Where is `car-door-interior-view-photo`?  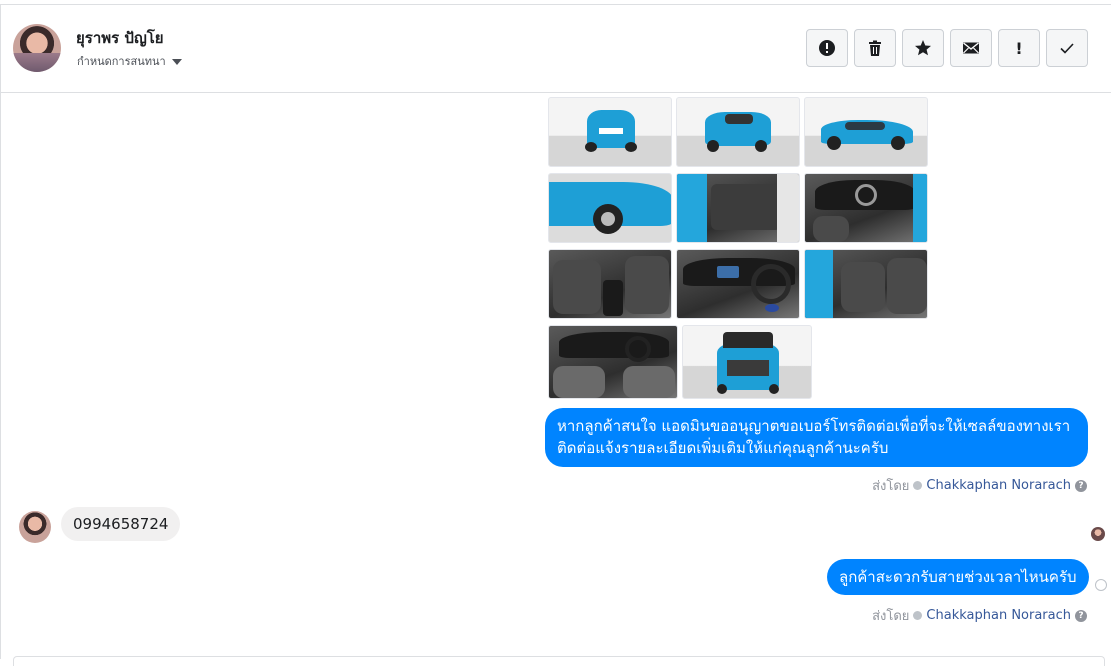
car-door-interior-view-photo is located at coordinates (738, 208).